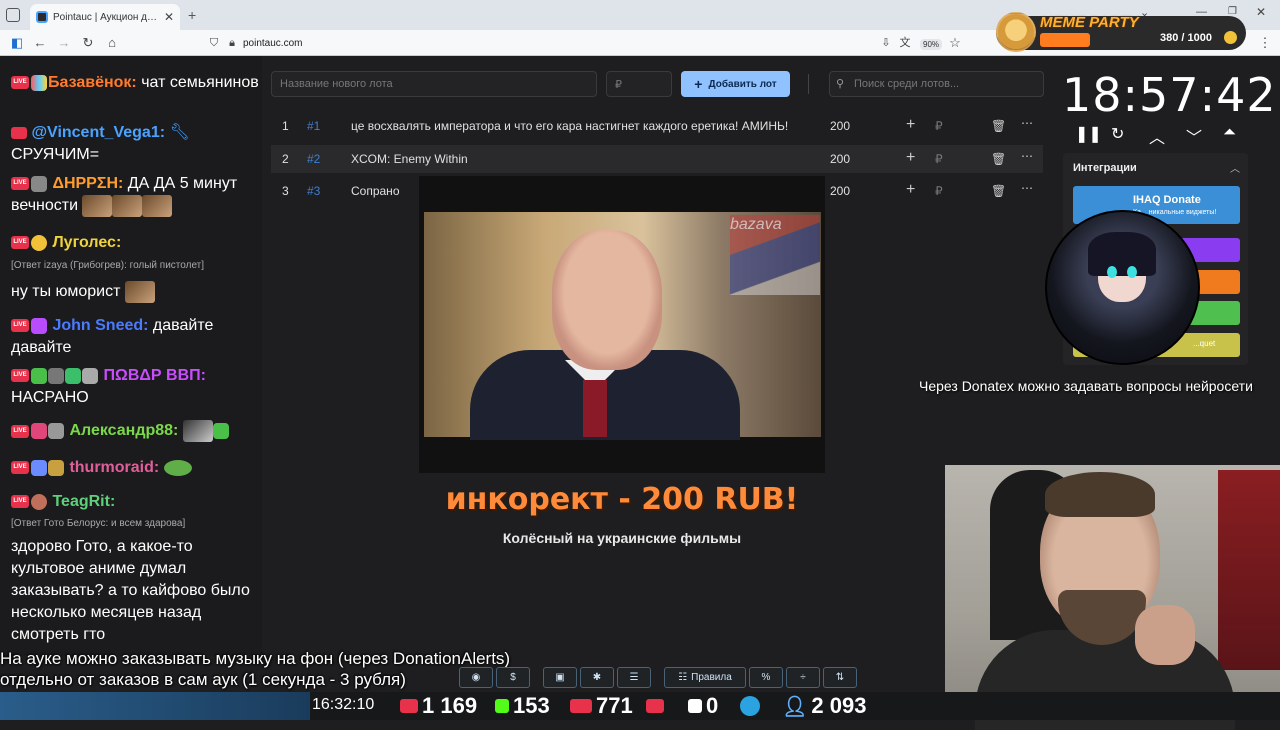  I want to click on add-lot-button: + Добавить лот, so click(735, 84).